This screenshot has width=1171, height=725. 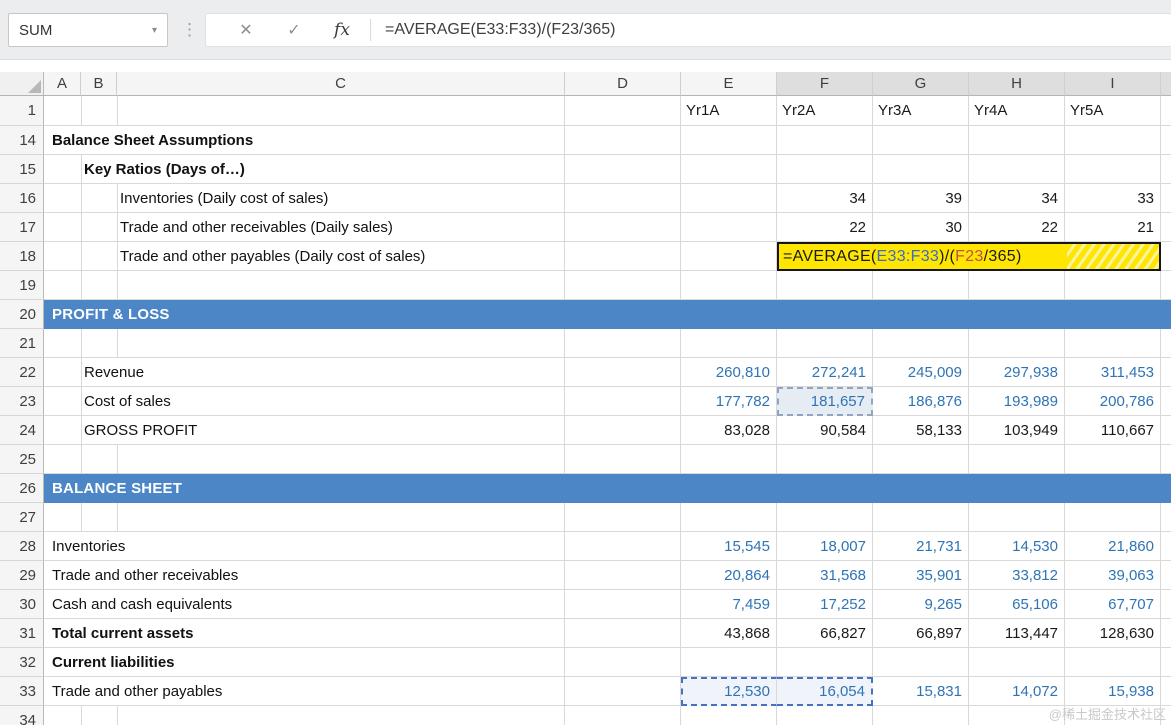 I want to click on cell-E25, so click(x=729, y=459).